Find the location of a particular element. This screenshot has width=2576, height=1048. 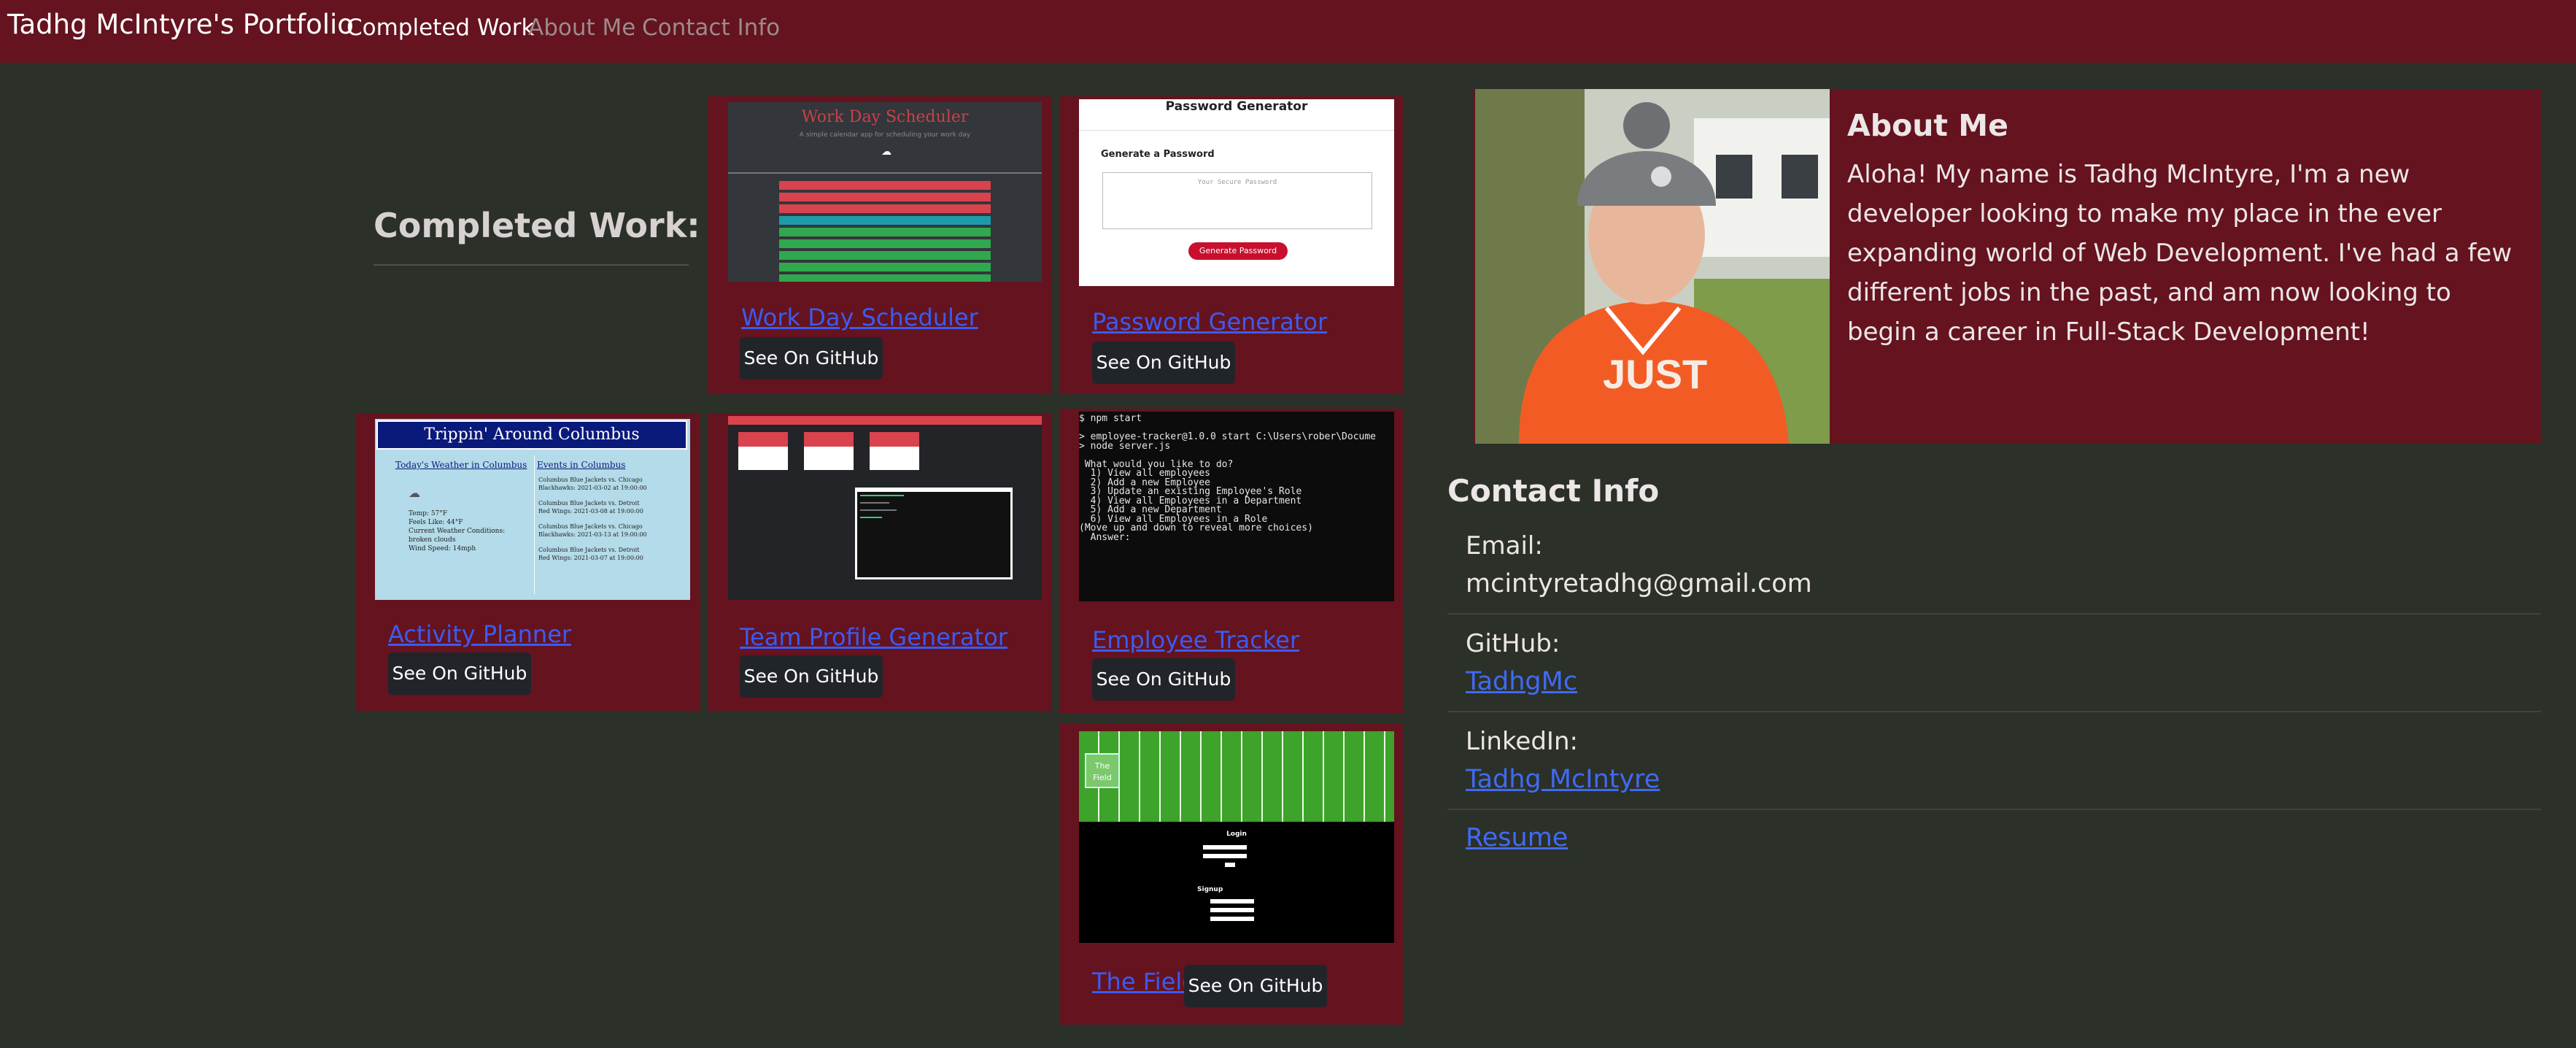

the-field-link: The Field is located at coordinates (1144, 981).